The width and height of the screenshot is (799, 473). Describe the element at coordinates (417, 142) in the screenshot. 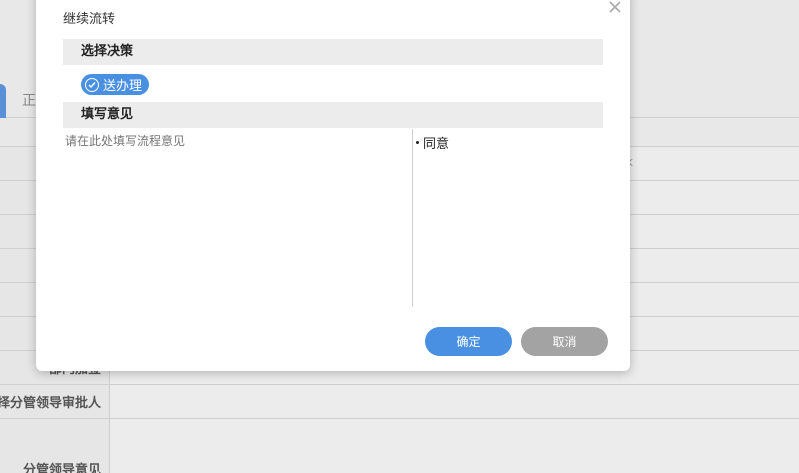

I see `bullet-icon` at that location.